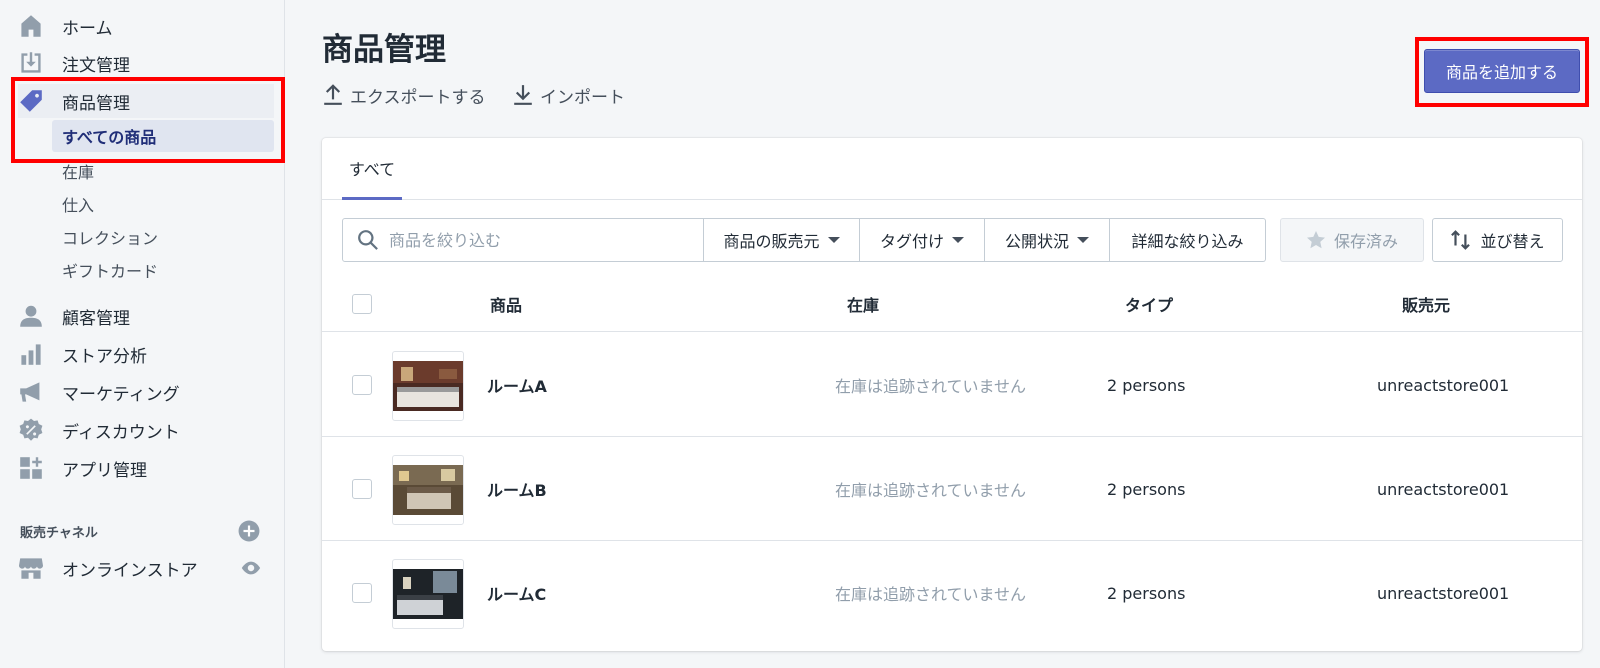 The image size is (1600, 668). What do you see at coordinates (404, 95) in the screenshot?
I see `export-button: エクスポートする` at bounding box center [404, 95].